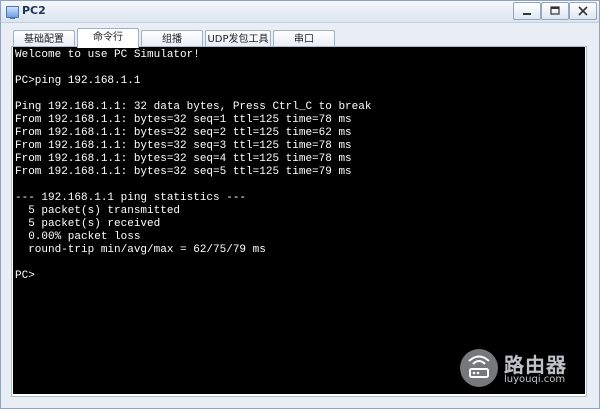  I want to click on tab-basic-config: 基础配置, so click(44, 38).